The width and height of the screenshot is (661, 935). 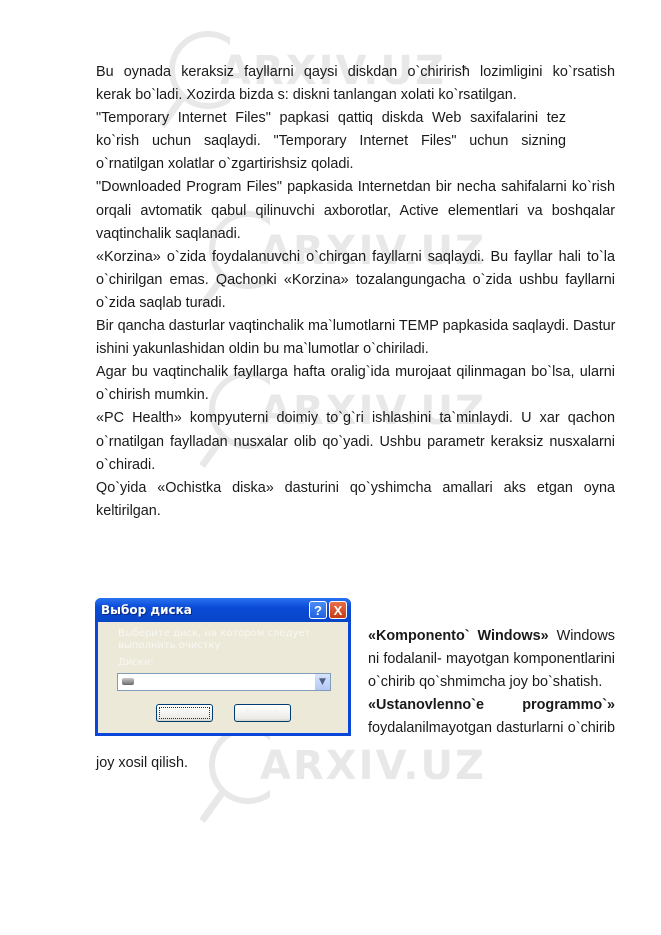 What do you see at coordinates (223, 610) in the screenshot?
I see `dialog-titlebar: Выбор диска ? X` at bounding box center [223, 610].